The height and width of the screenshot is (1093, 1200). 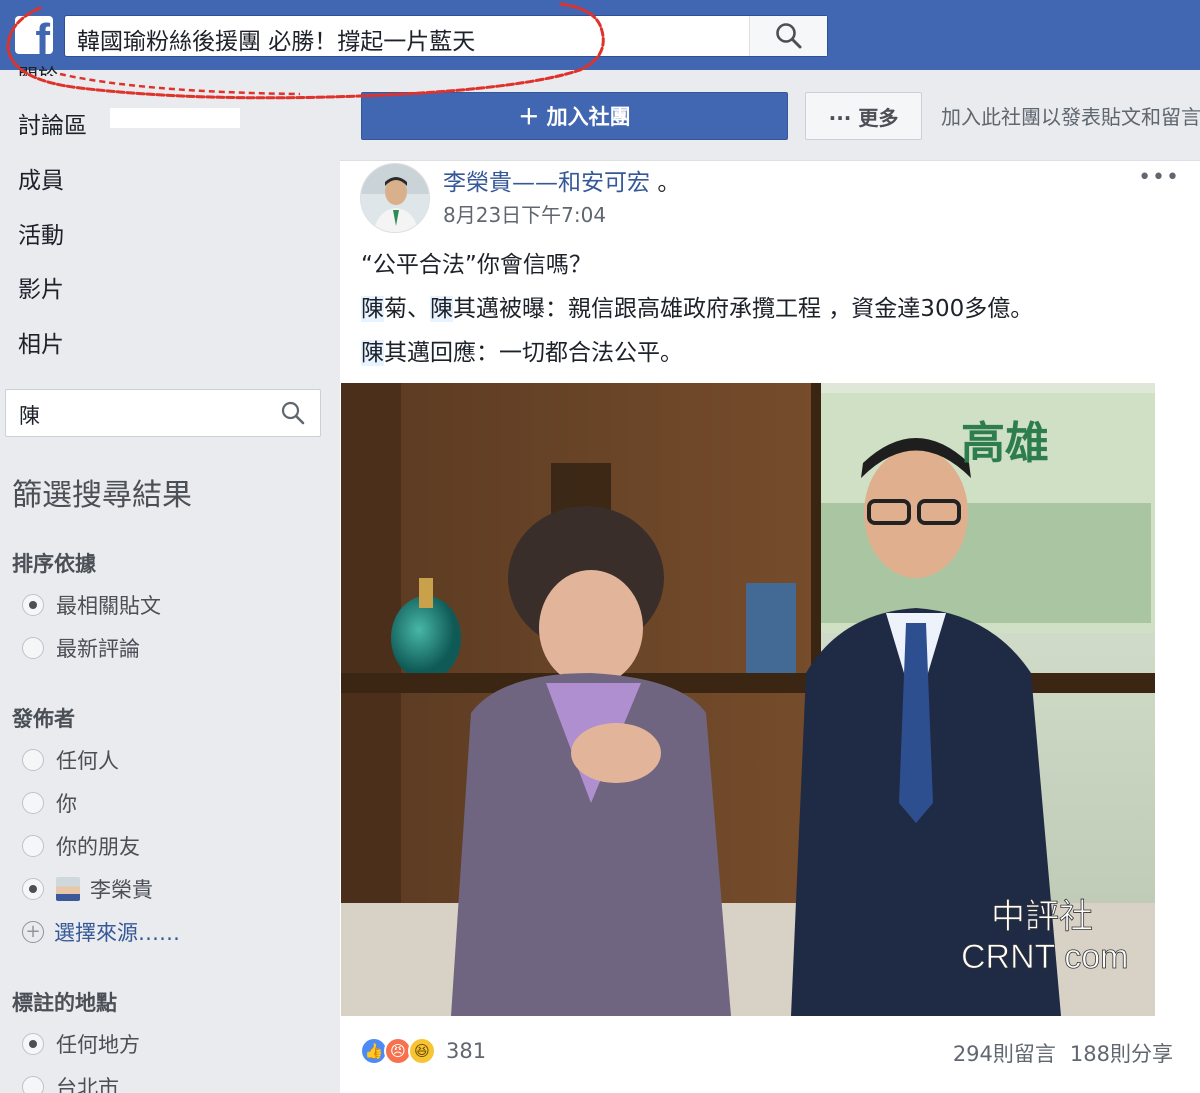 What do you see at coordinates (466, 1051) in the screenshot?
I see `reaction-count: 381` at bounding box center [466, 1051].